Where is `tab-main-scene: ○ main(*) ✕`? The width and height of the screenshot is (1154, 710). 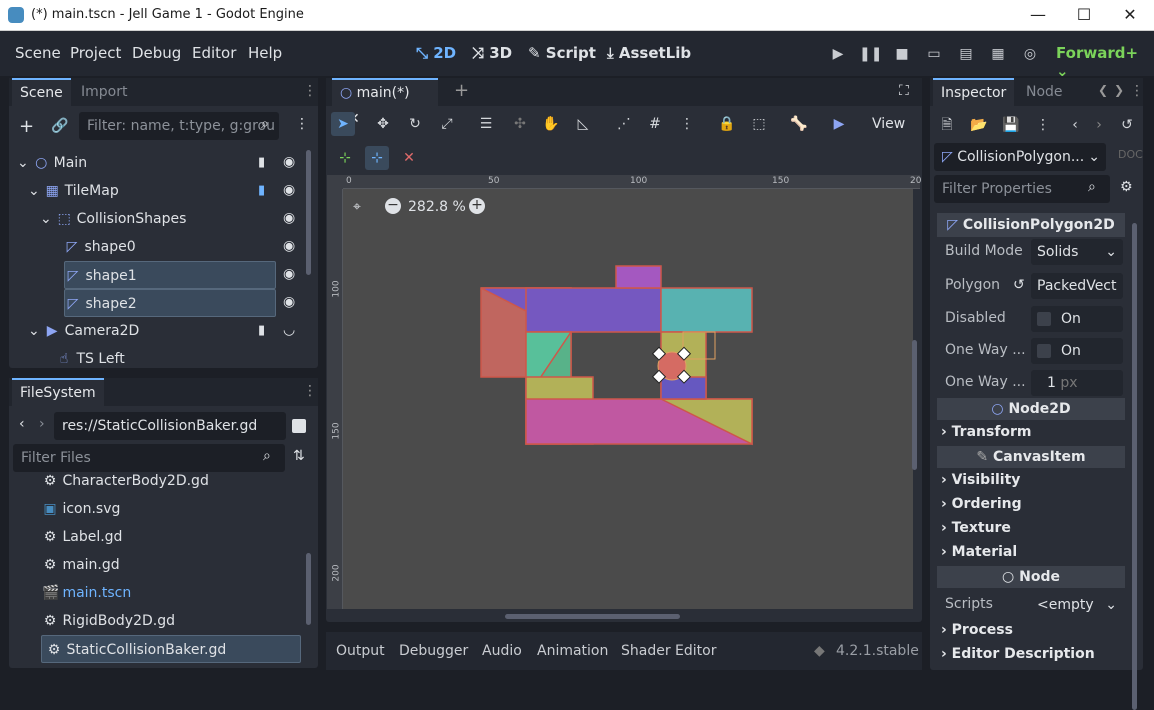
tab-main-scene: ○ main(*) ✕ is located at coordinates (385, 102).